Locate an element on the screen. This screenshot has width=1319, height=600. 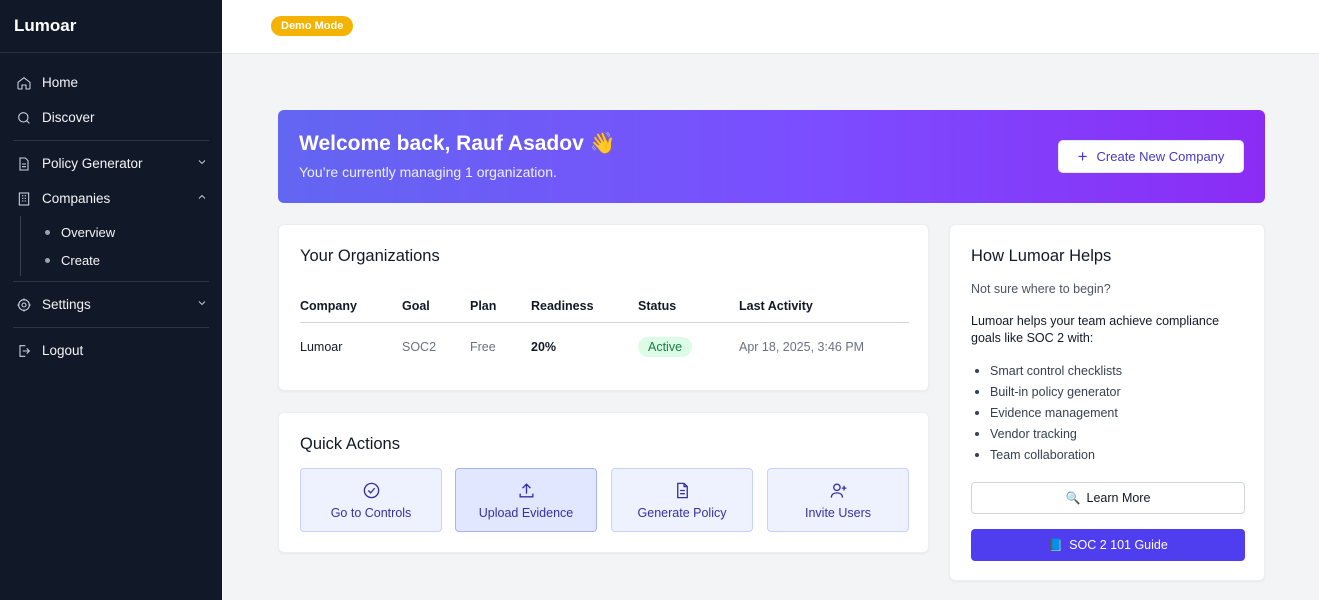
user-plus-icon is located at coordinates (838, 490).